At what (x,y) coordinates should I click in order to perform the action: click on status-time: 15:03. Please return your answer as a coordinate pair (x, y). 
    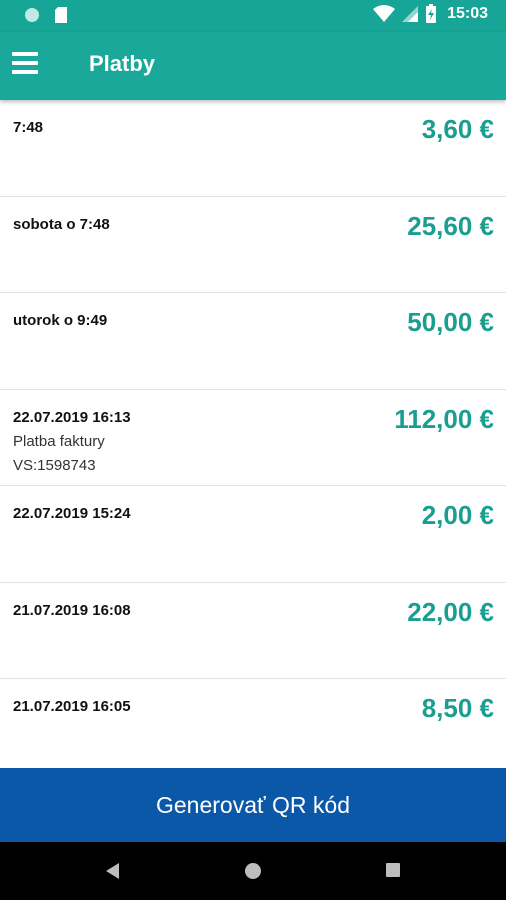
    Looking at the image, I should click on (467, 13).